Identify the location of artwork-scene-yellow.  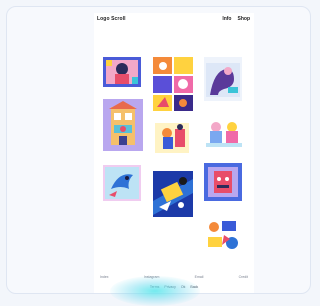
(172, 138).